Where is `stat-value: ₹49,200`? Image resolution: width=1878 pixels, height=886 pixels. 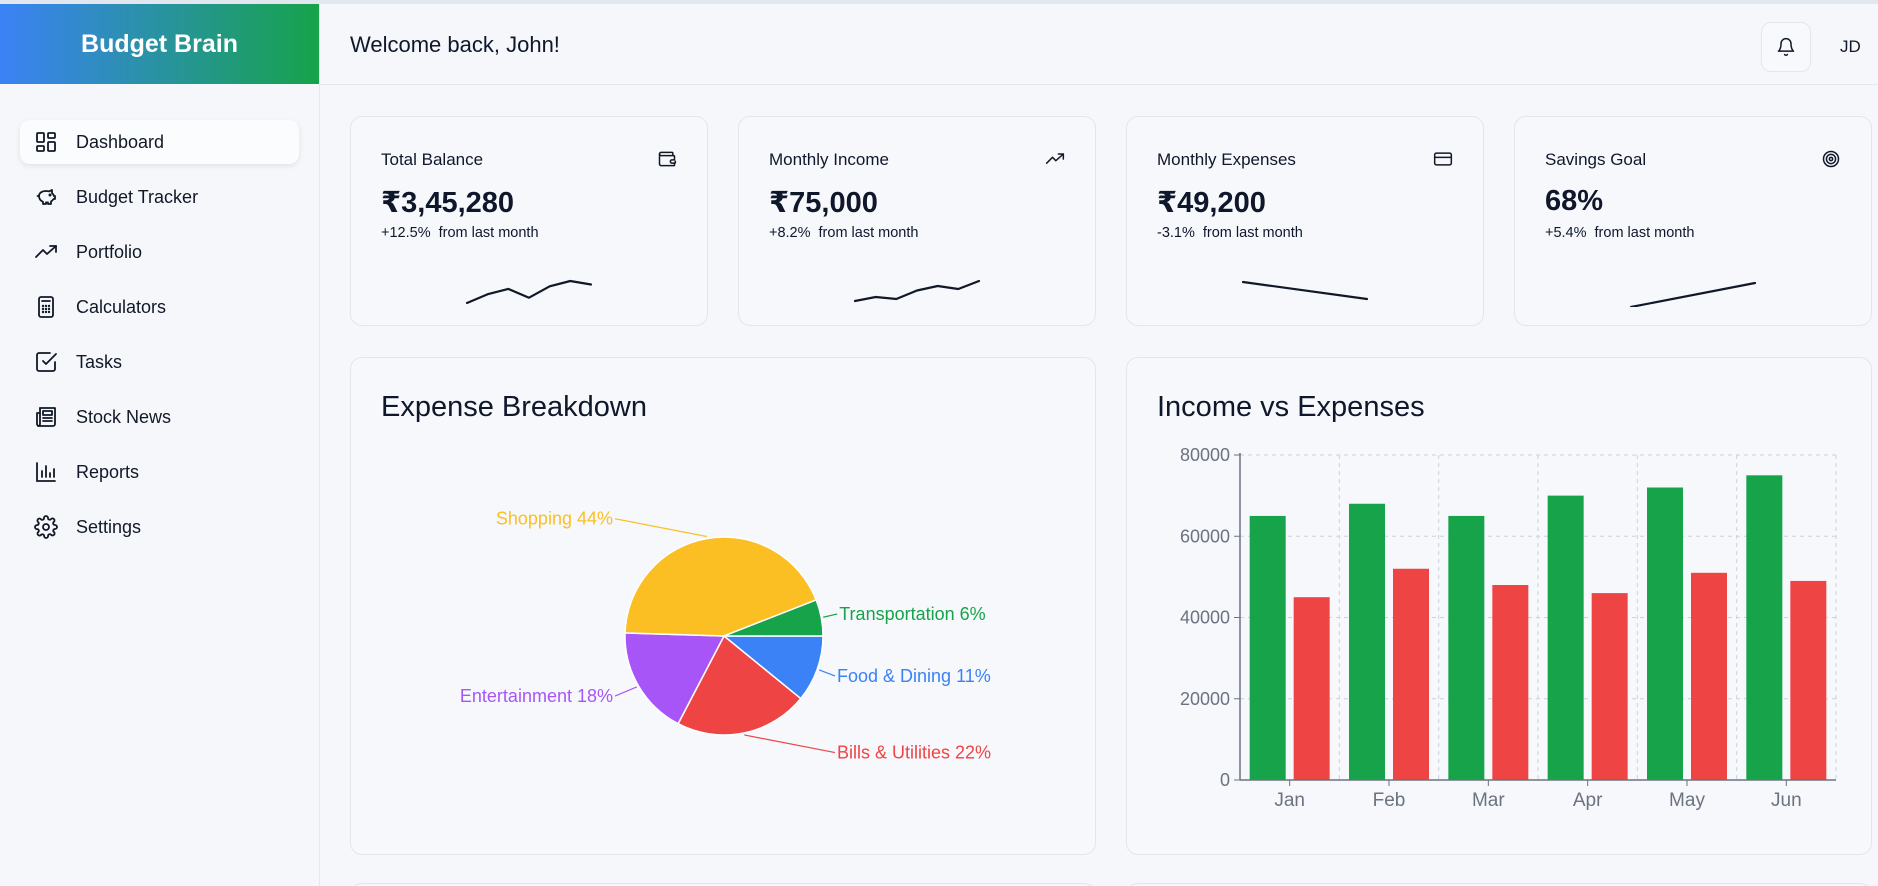
stat-value: ₹49,200 is located at coordinates (1211, 203).